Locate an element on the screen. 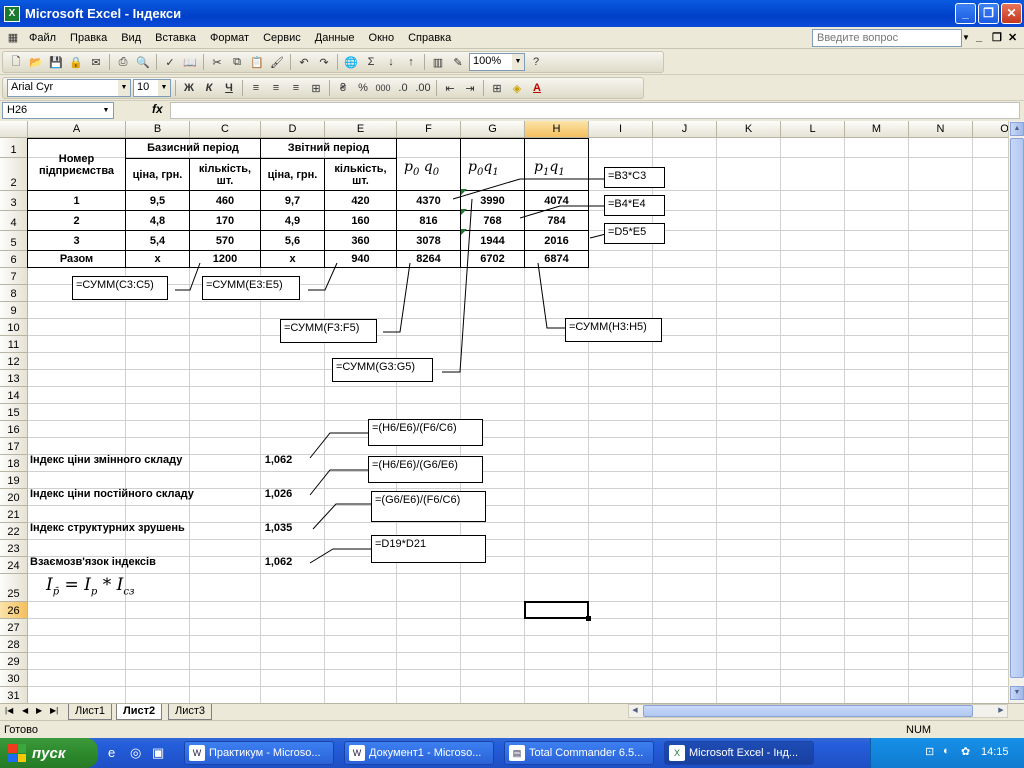 Image resolution: width=1024 pixels, height=768 pixels. zoom-select: 100% ▼ is located at coordinates (497, 62).